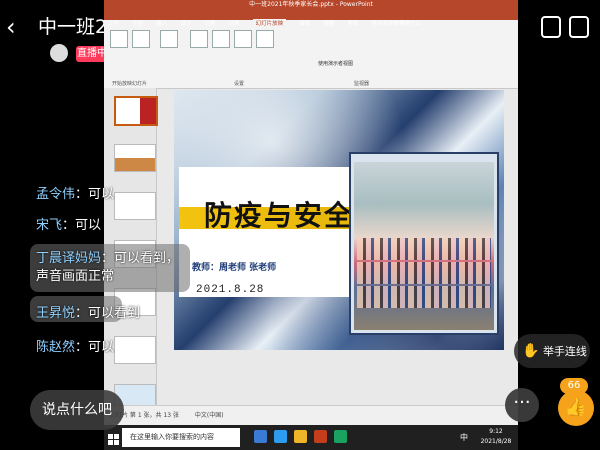 The height and width of the screenshot is (450, 600). I want to click on raise-hand-icon: ✋, so click(531, 351).